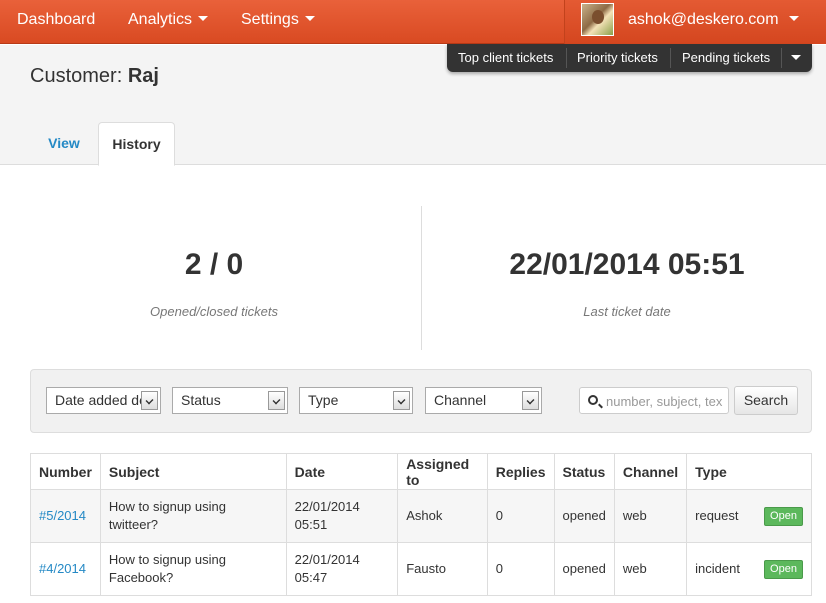 This screenshot has height=603, width=826. What do you see at coordinates (62, 568) in the screenshot?
I see `ticket-number-link: #4/2014` at bounding box center [62, 568].